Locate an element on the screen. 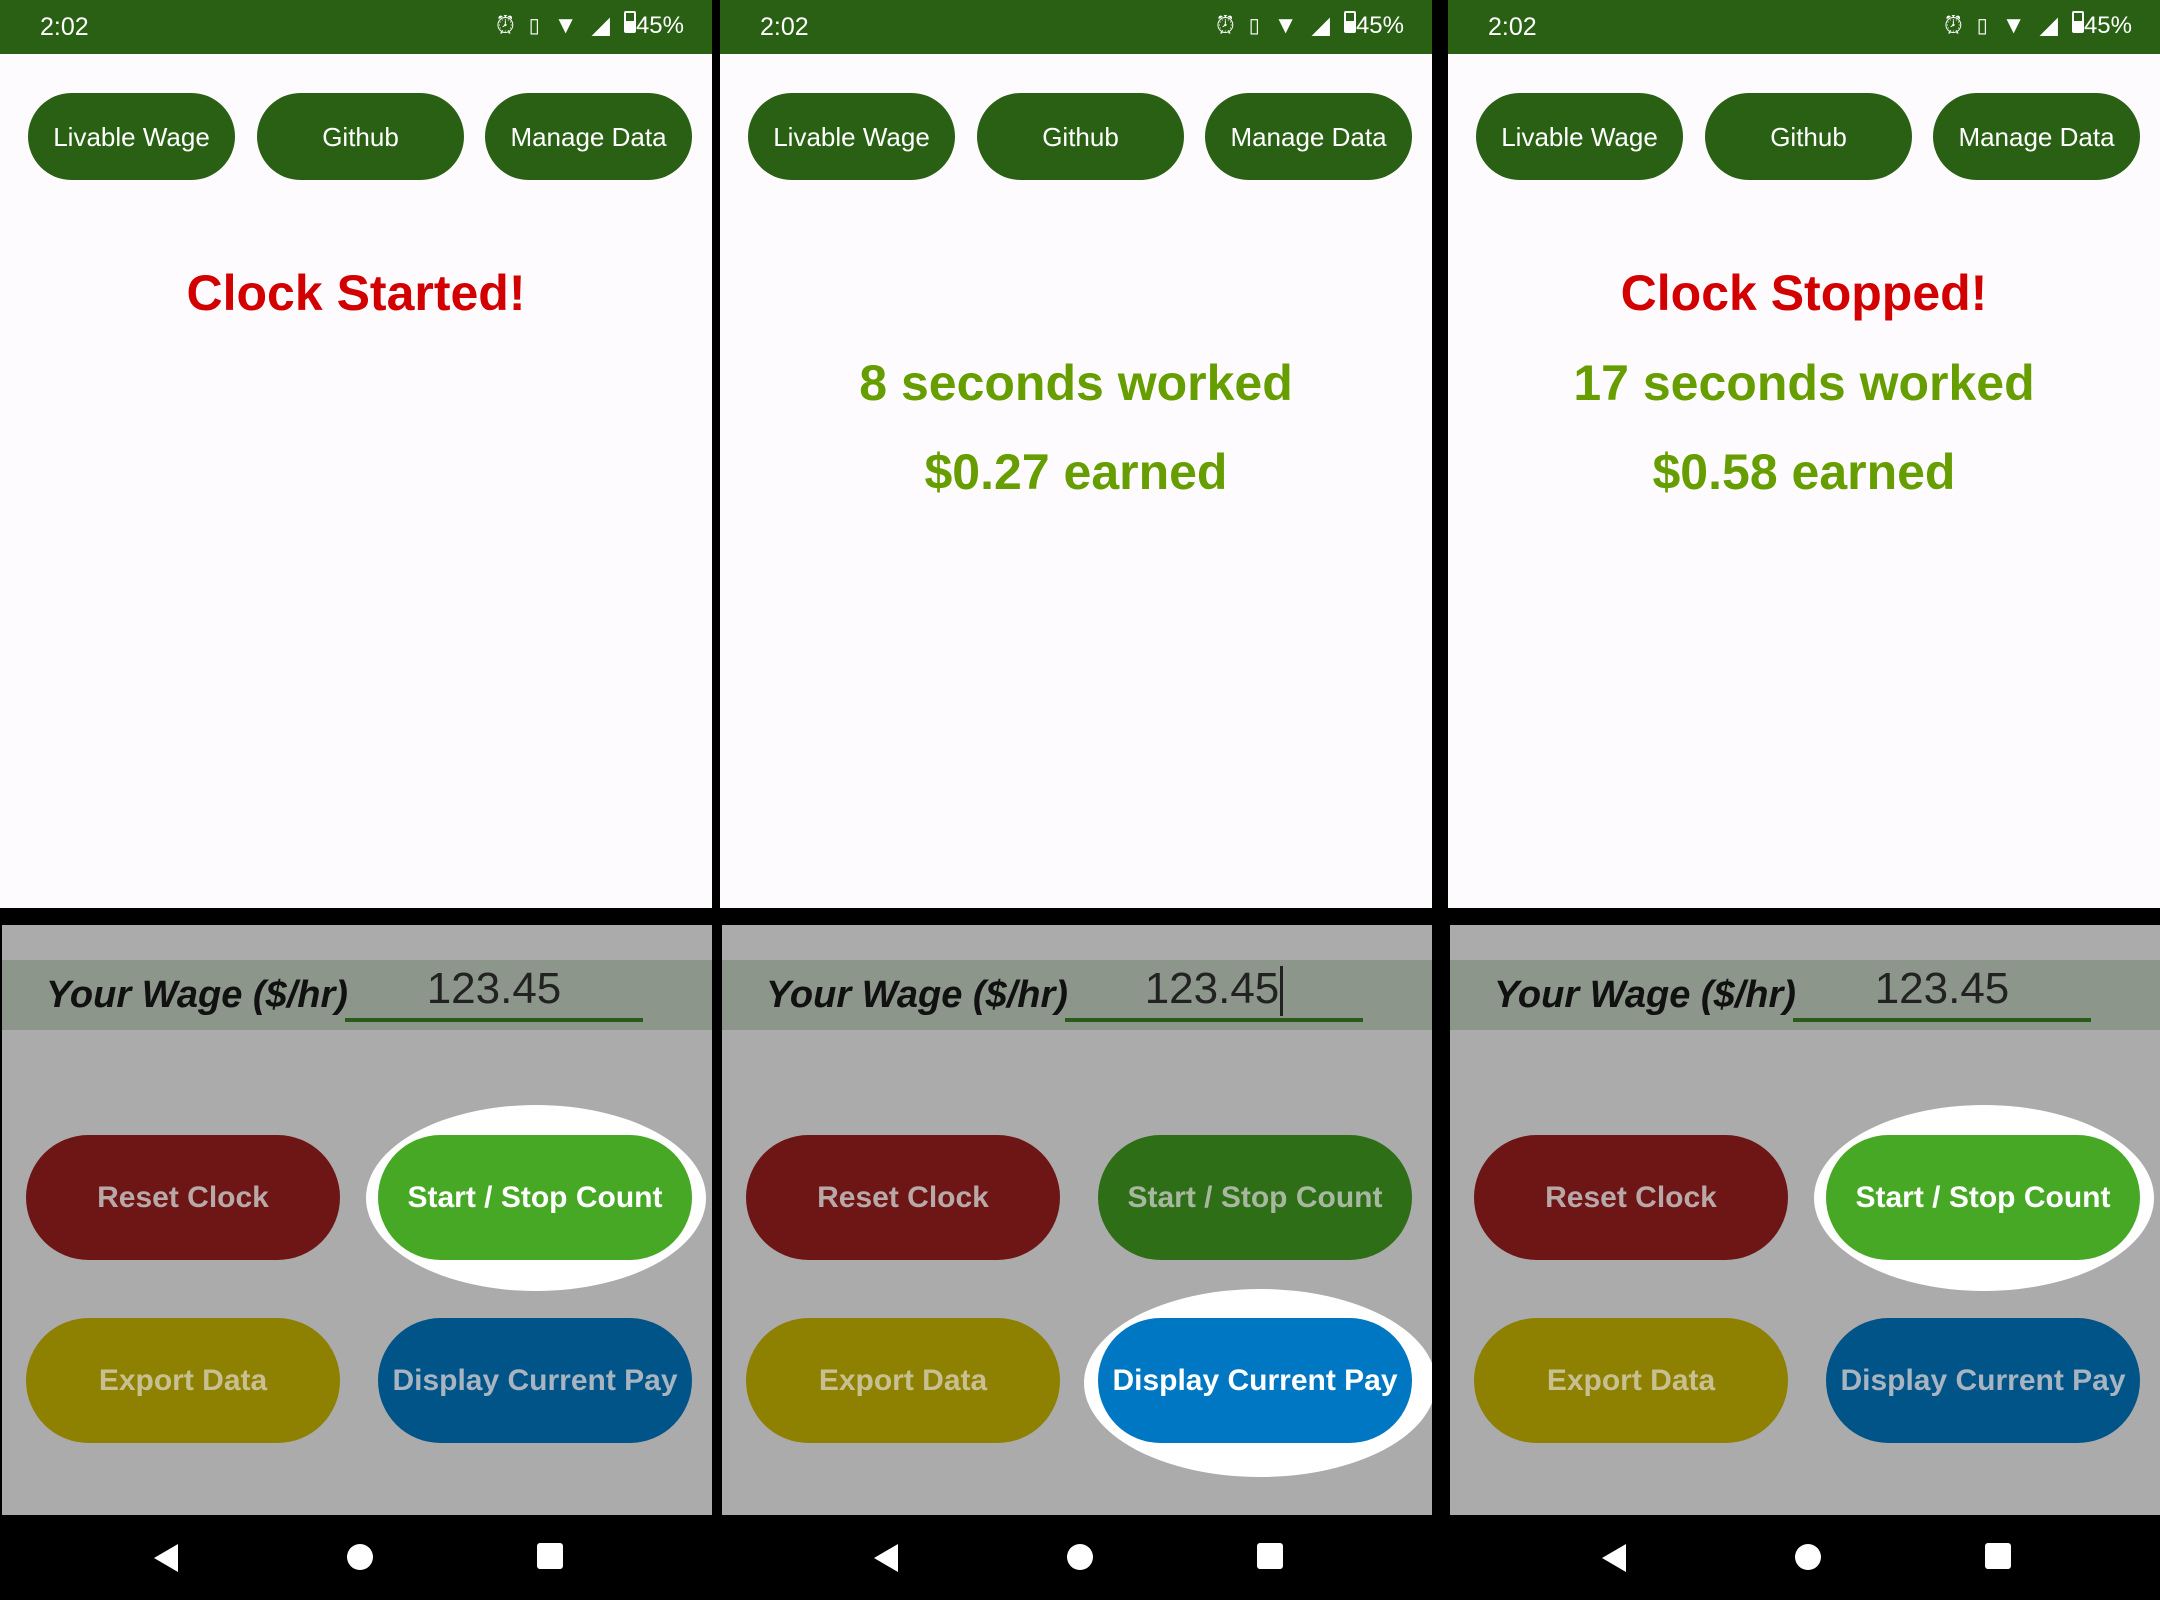 This screenshot has height=1600, width=2160. seconds-worked-text: 8 seconds worked is located at coordinates (1076, 383).